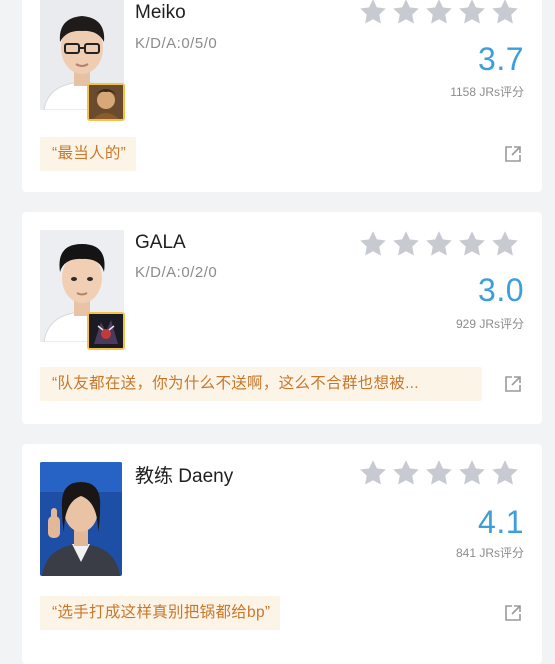 This screenshot has width=555, height=664. I want to click on rating-count: 1158 JRs评分, so click(487, 92).